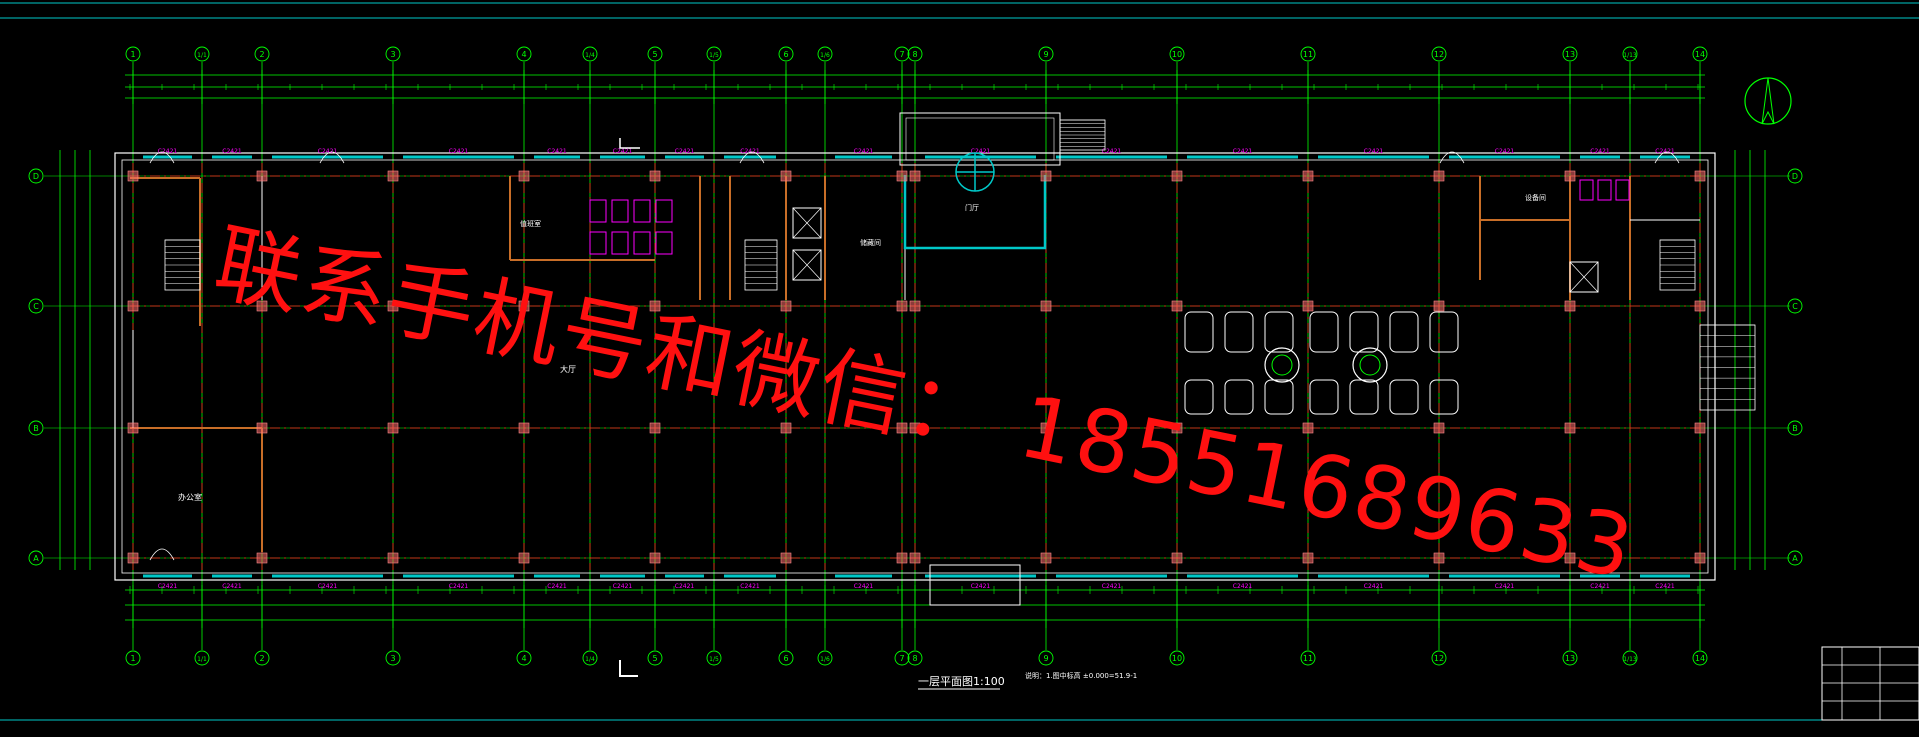 This screenshot has width=1919, height=737. Describe the element at coordinates (629, 143) in the screenshot. I see `section-mark-top` at that location.